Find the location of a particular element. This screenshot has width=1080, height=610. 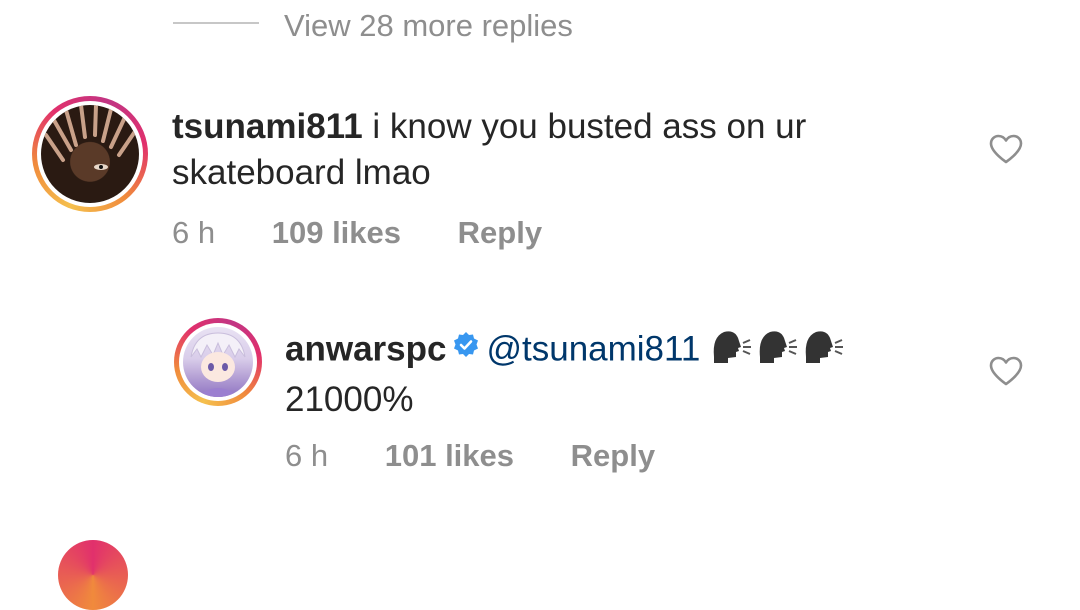

comment-likes: 101 likes is located at coordinates (449, 455).